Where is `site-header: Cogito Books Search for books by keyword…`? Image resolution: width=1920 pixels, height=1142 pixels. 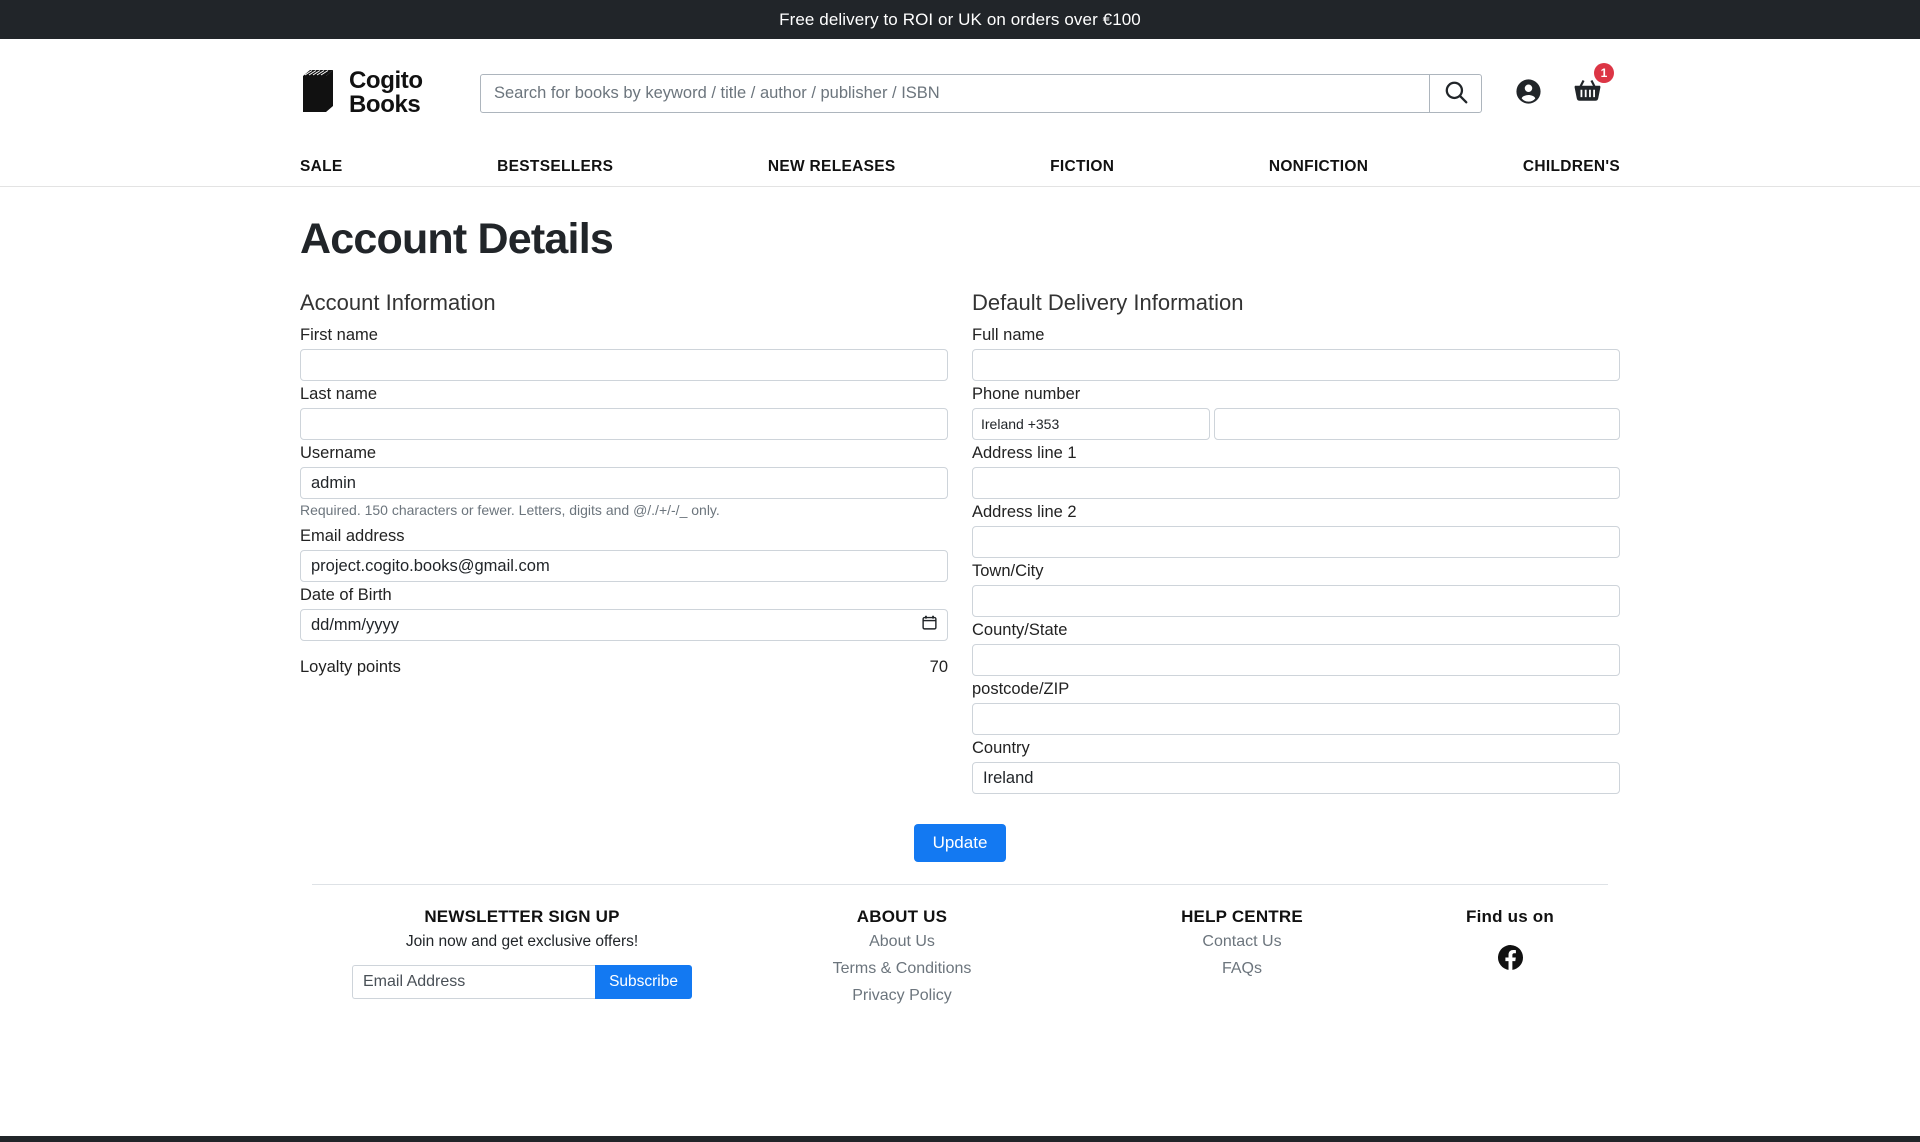 site-header: Cogito Books Search for books by keyword… is located at coordinates (960, 93).